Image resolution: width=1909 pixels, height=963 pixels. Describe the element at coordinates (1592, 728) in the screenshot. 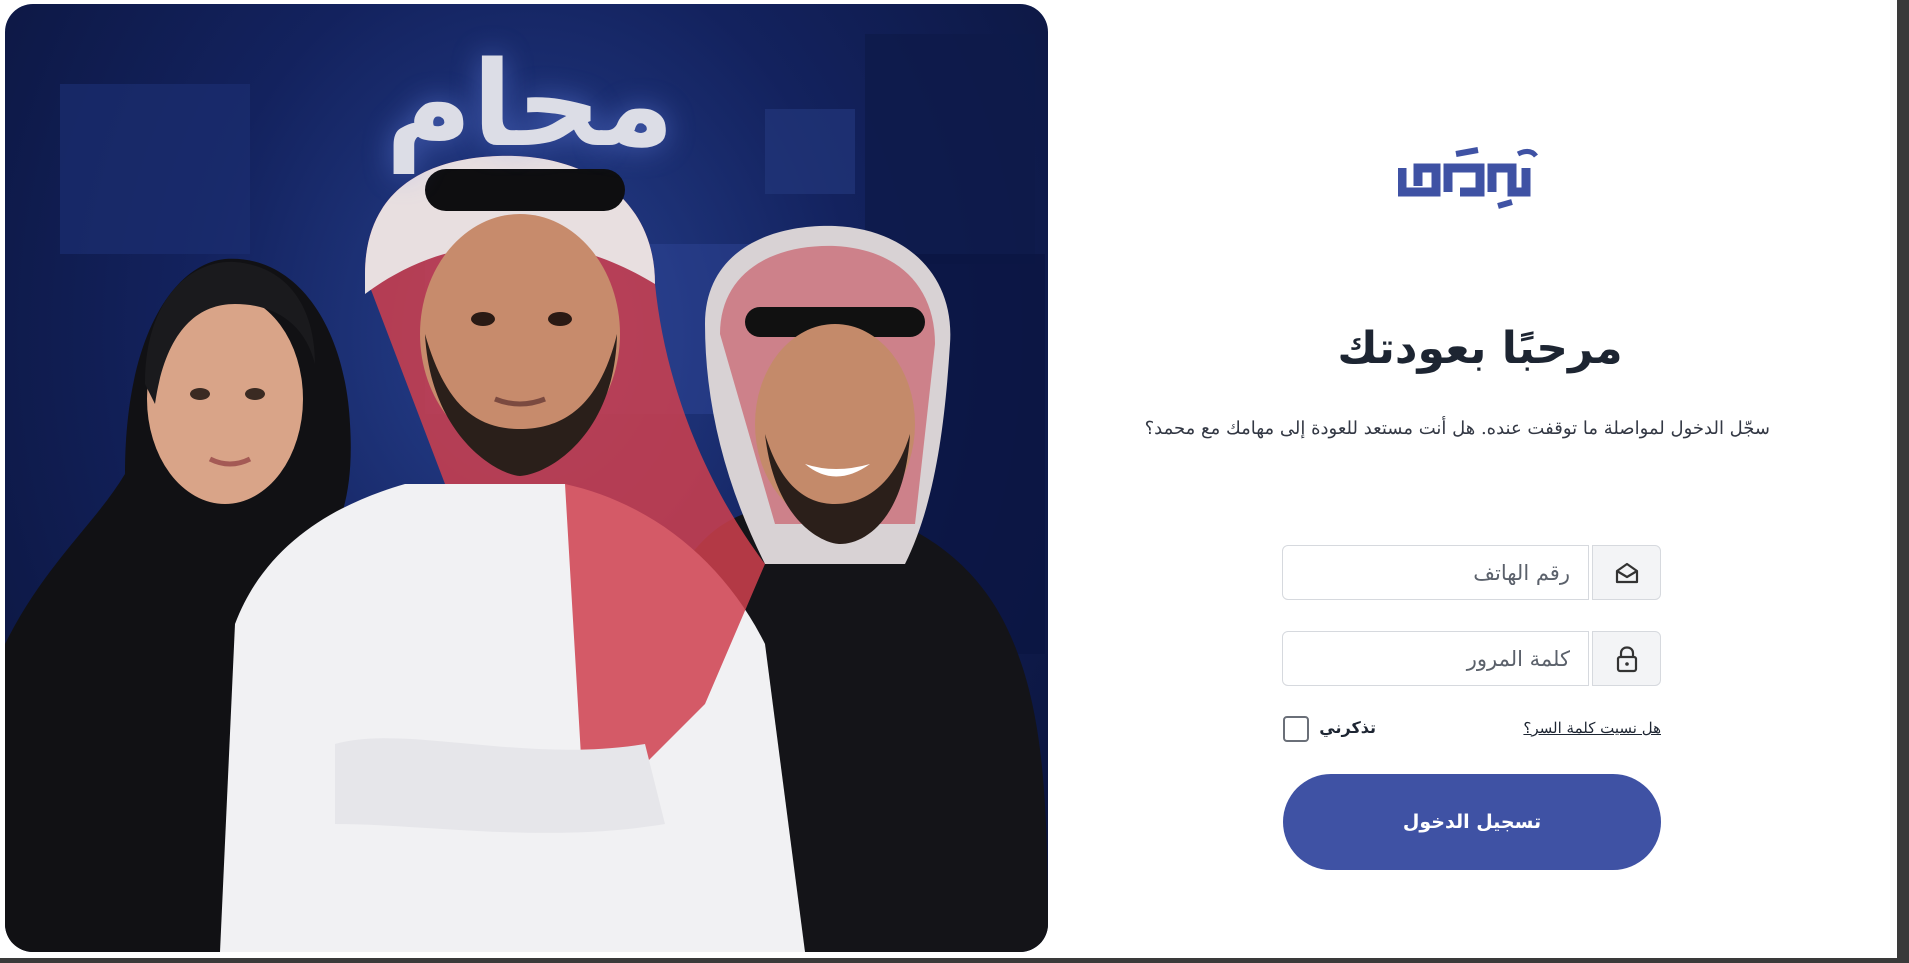

I see `forgot-password-link: هل نسيت كلمة السر؟` at that location.